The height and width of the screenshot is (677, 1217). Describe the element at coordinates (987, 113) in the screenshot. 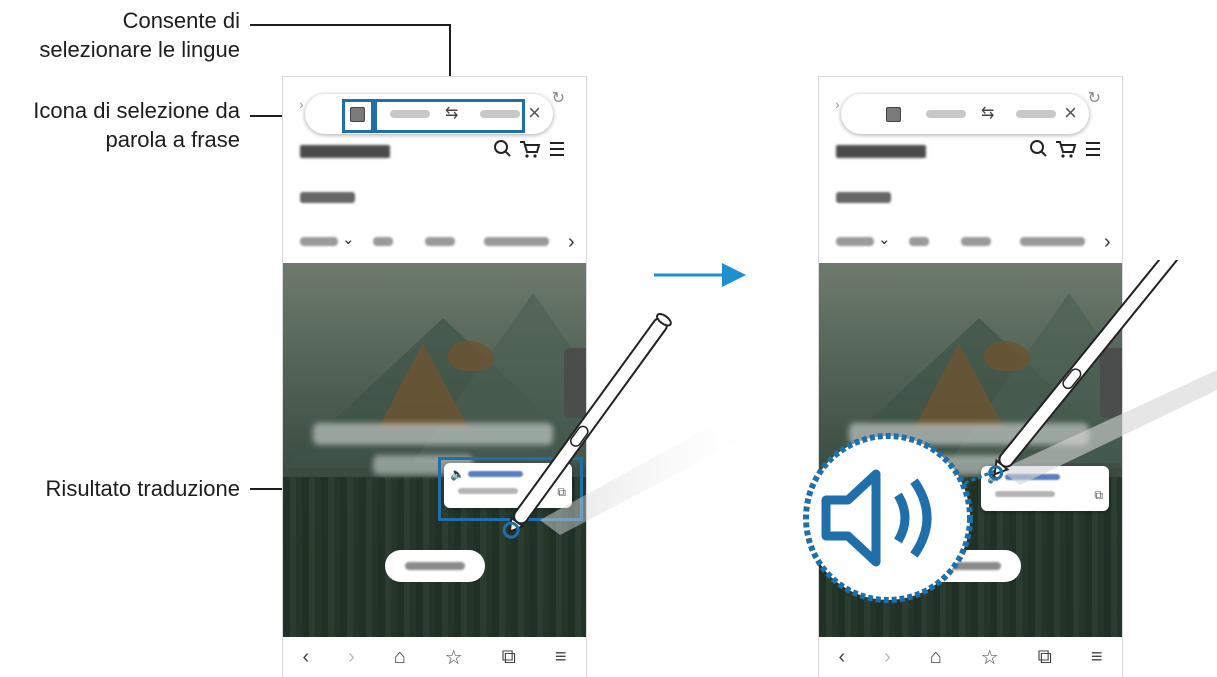

I see `swap-icon: ⇆` at that location.